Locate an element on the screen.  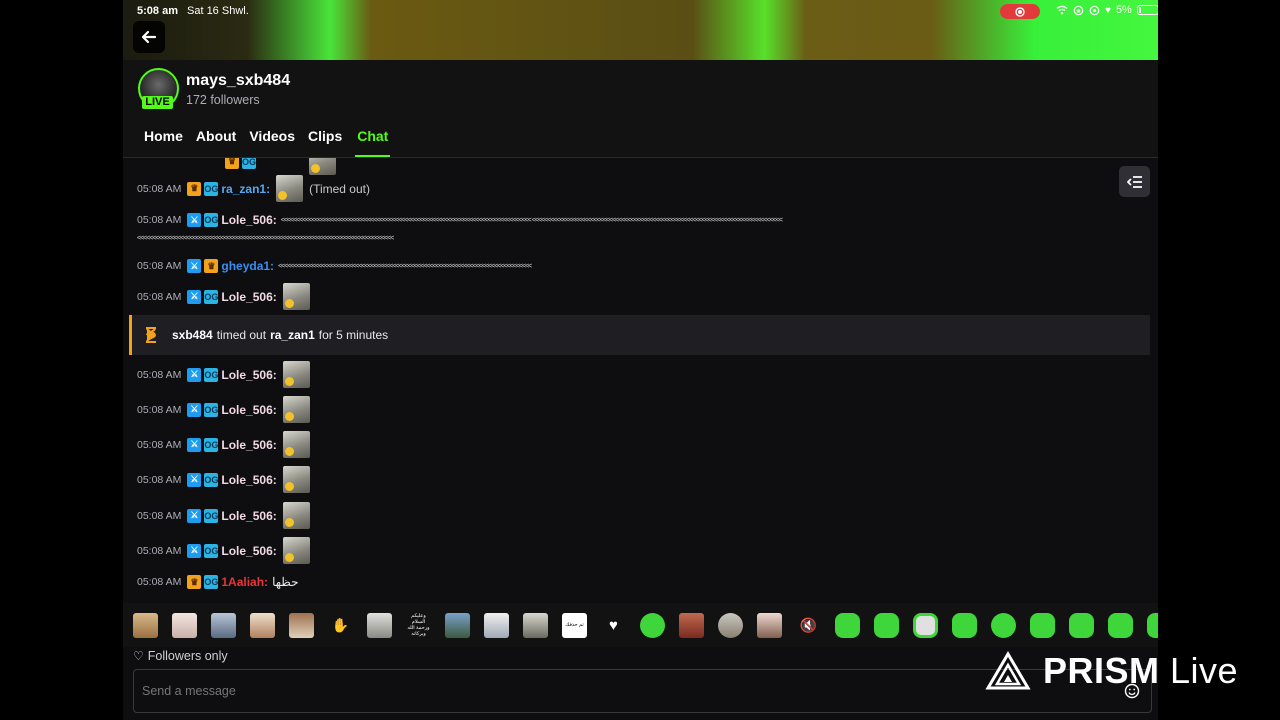
hourglass-icon is located at coordinates (151, 335).